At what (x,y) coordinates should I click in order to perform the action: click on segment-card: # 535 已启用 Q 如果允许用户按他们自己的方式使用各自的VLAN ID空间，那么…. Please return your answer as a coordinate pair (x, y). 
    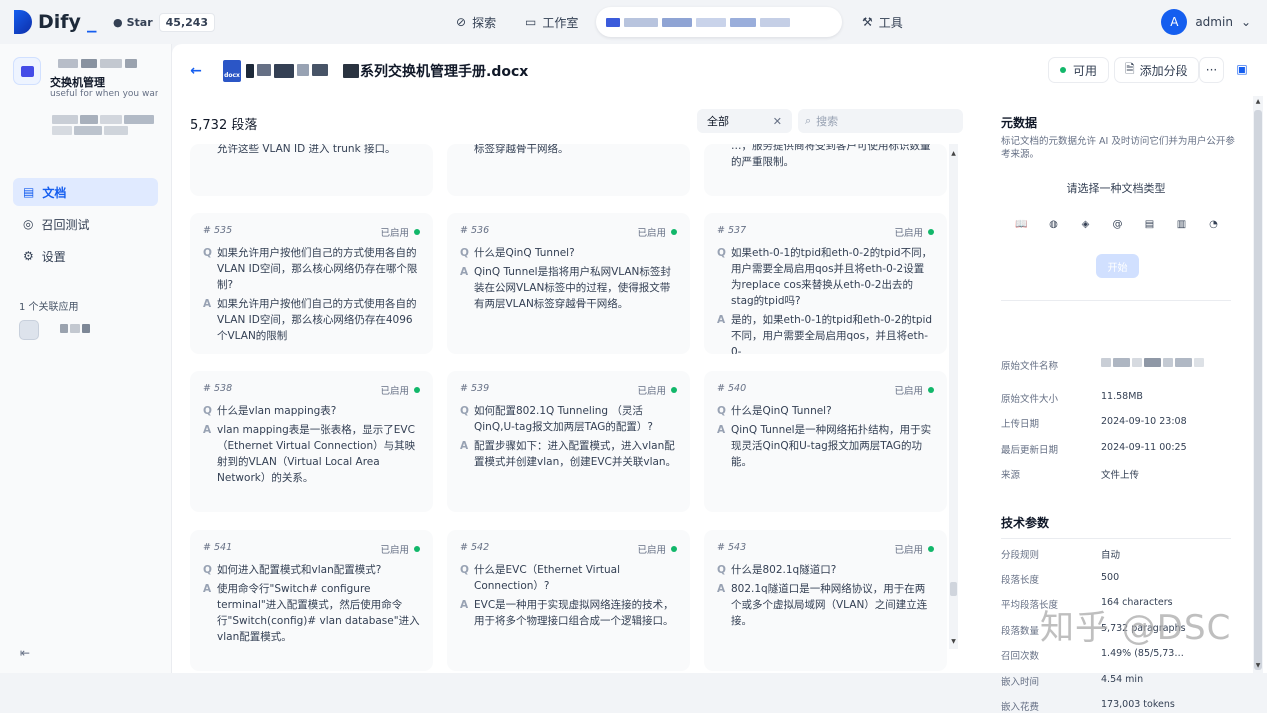
    Looking at the image, I should click on (311, 283).